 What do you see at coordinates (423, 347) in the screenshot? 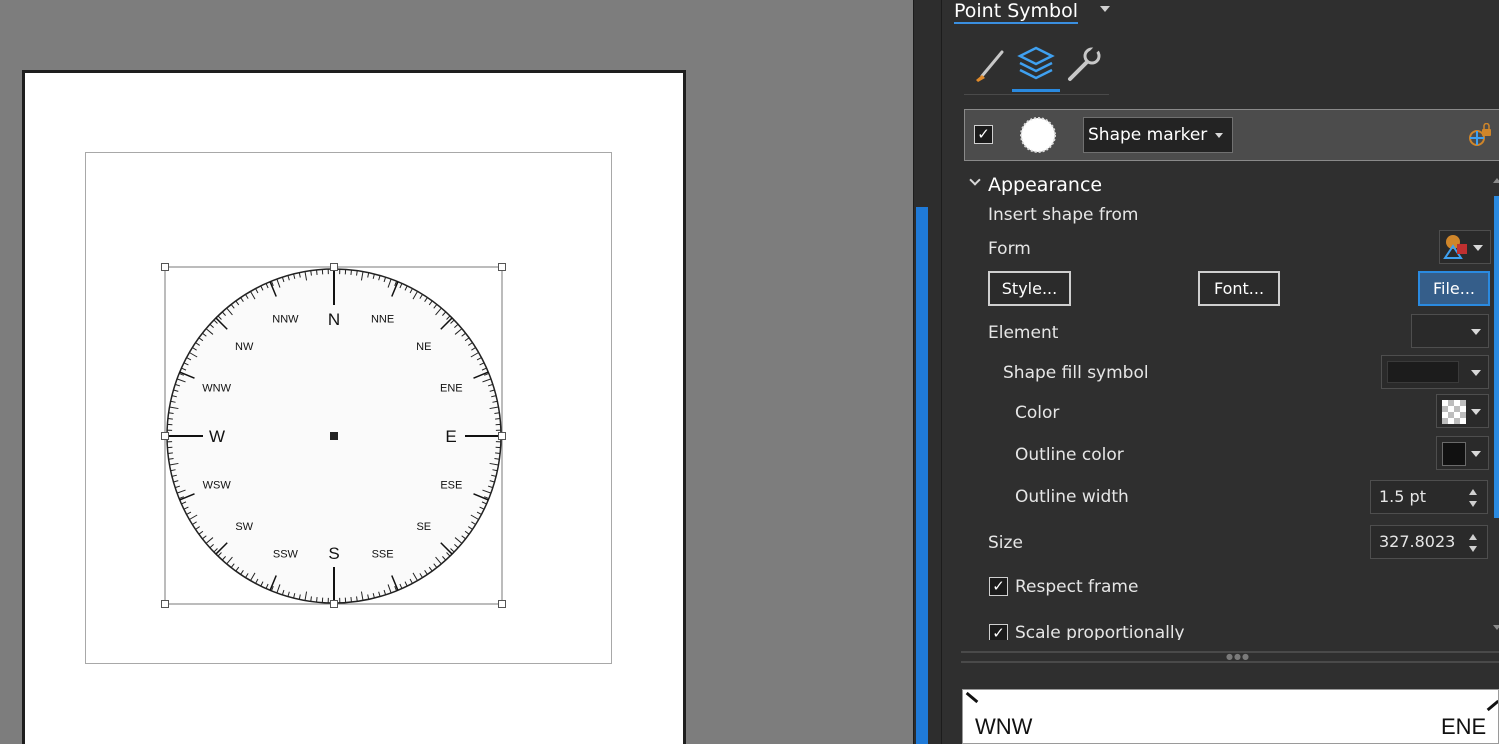
I see `intercardinal-label: NE` at bounding box center [423, 347].